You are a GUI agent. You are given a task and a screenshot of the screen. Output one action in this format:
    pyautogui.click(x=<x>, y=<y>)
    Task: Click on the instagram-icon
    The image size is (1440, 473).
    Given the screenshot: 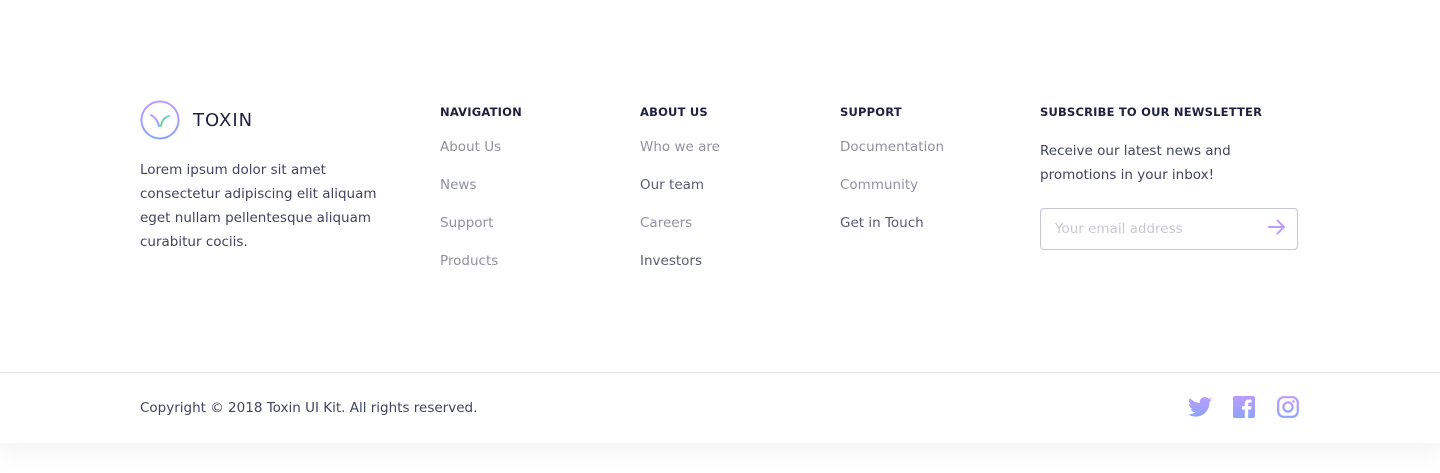 What is the action you would take?
    pyautogui.click(x=1288, y=409)
    